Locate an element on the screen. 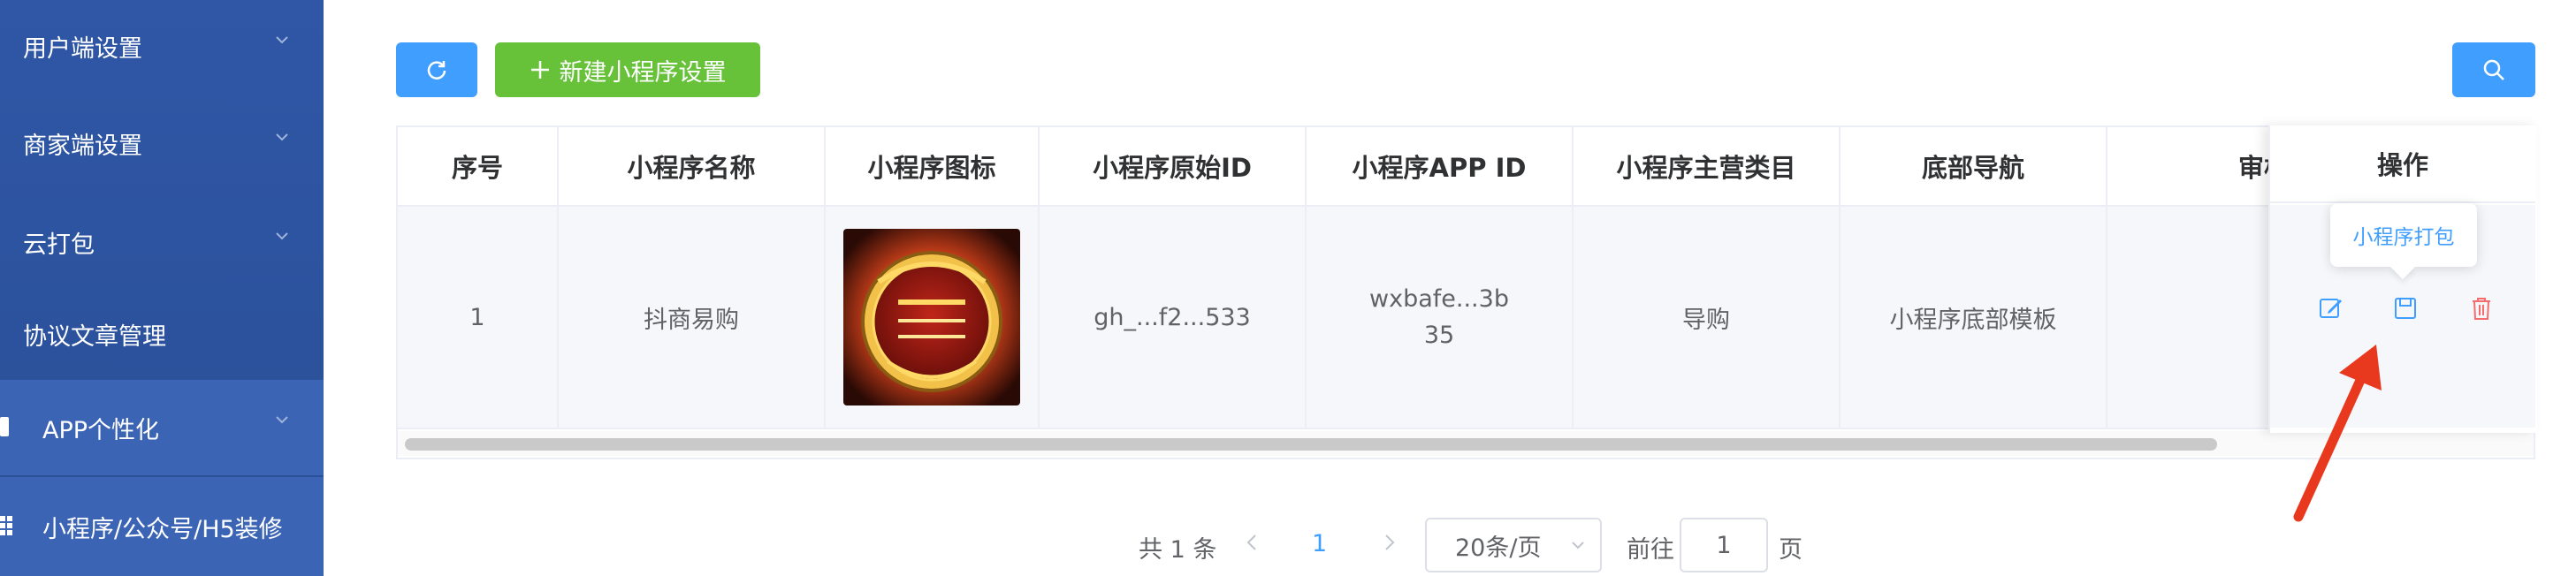  sidebar-item-label: 云打包 is located at coordinates (59, 245).